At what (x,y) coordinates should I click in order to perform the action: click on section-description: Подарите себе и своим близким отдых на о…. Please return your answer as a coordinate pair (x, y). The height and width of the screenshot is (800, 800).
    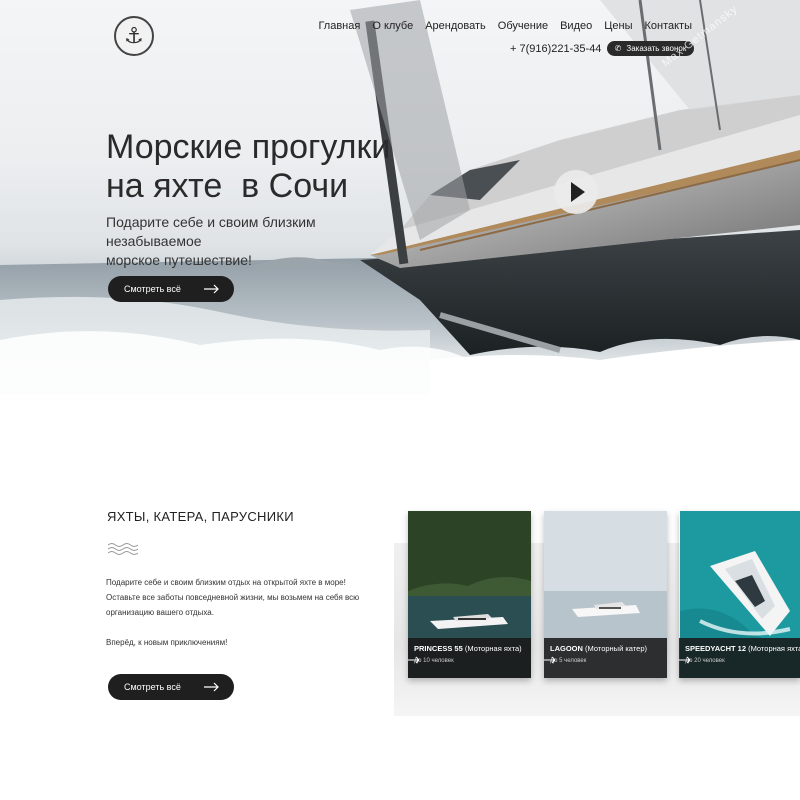
    Looking at the image, I should click on (241, 612).